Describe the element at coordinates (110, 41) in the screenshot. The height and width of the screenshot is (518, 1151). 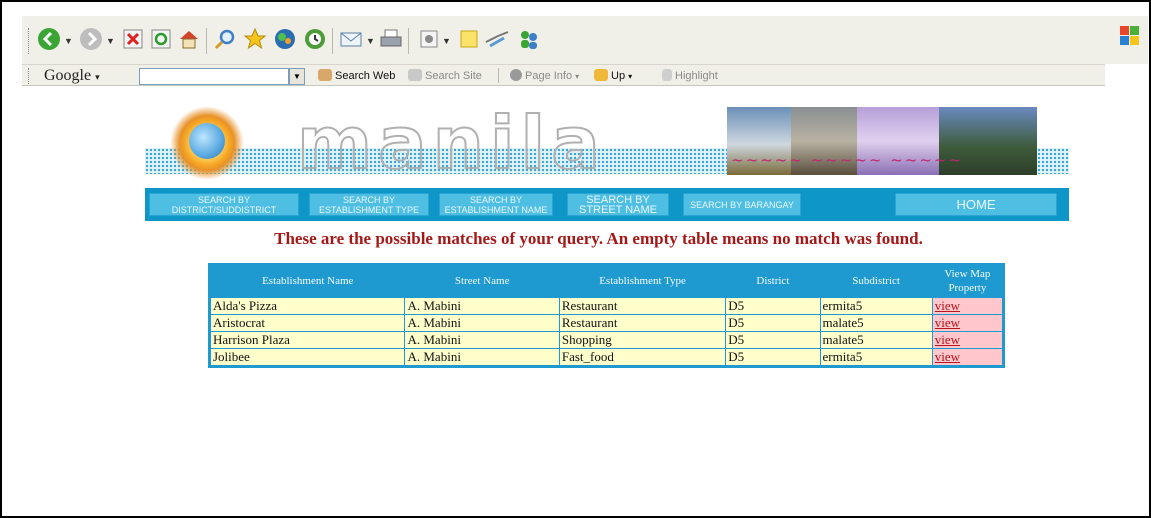
I see `forward-dropdown-icon: ▼` at that location.